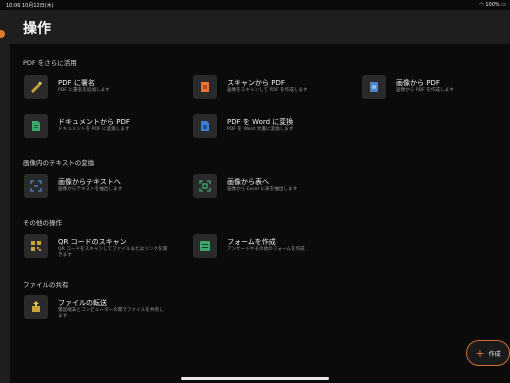  I want to click on section-title-other-actions: その他の操作, so click(42, 223).